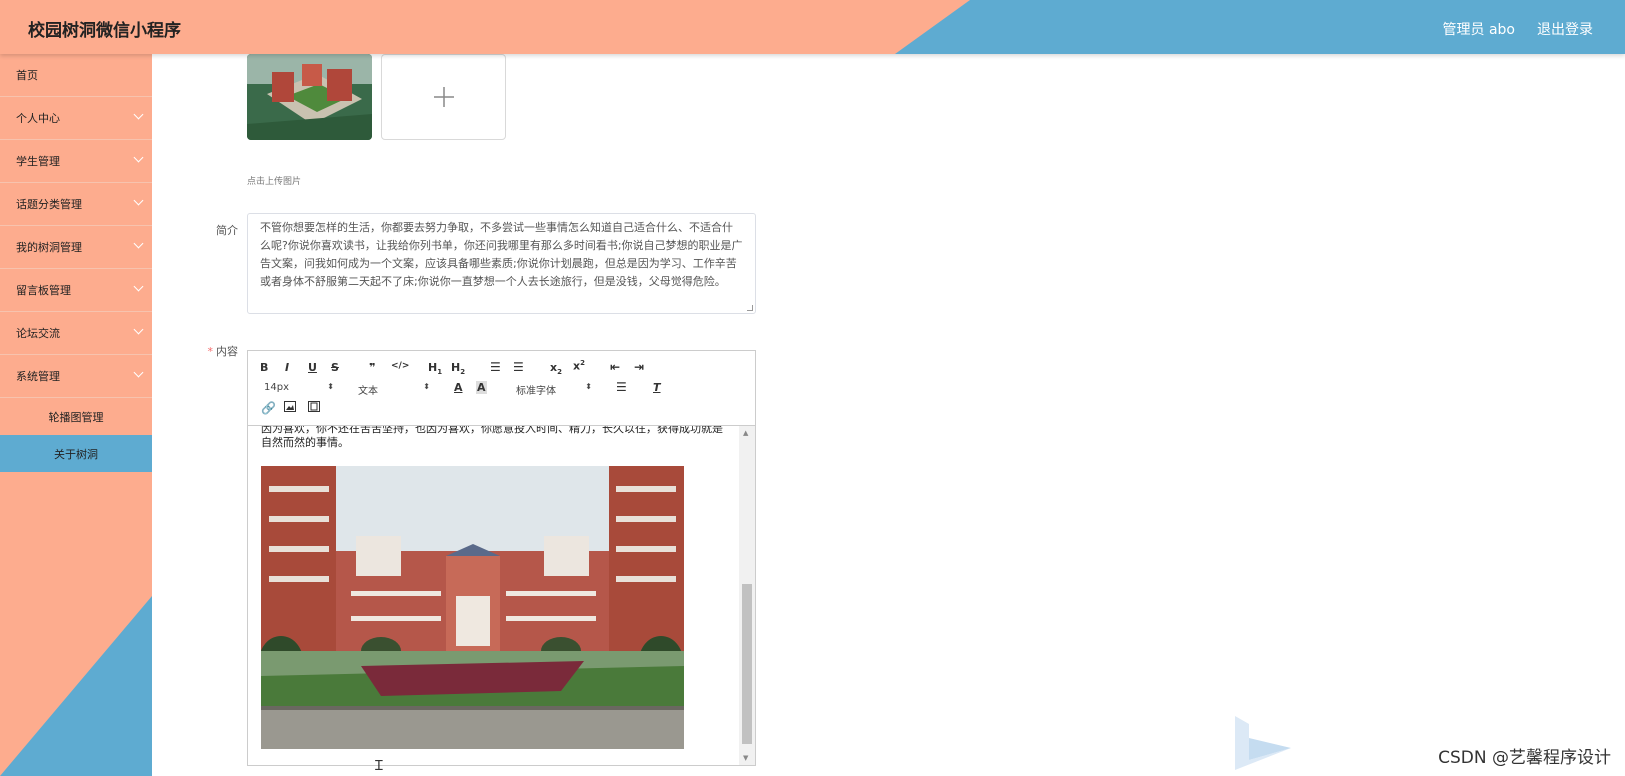 This screenshot has height=776, width=1625. What do you see at coordinates (615, 367) in the screenshot?
I see `outdent-icon: ⇤` at bounding box center [615, 367].